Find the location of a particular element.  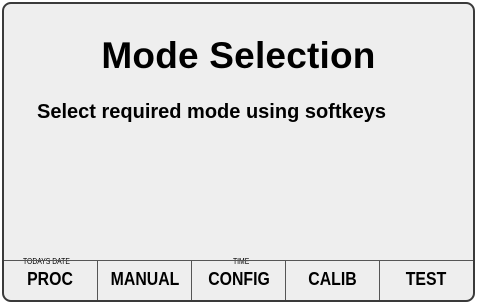

page-title: Mode Selection is located at coordinates (238, 55).